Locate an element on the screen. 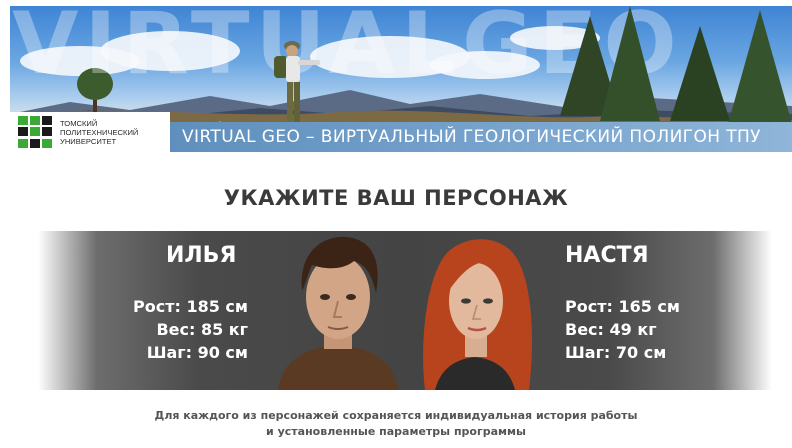  character-height: Рост: 165 см is located at coordinates (622, 306).